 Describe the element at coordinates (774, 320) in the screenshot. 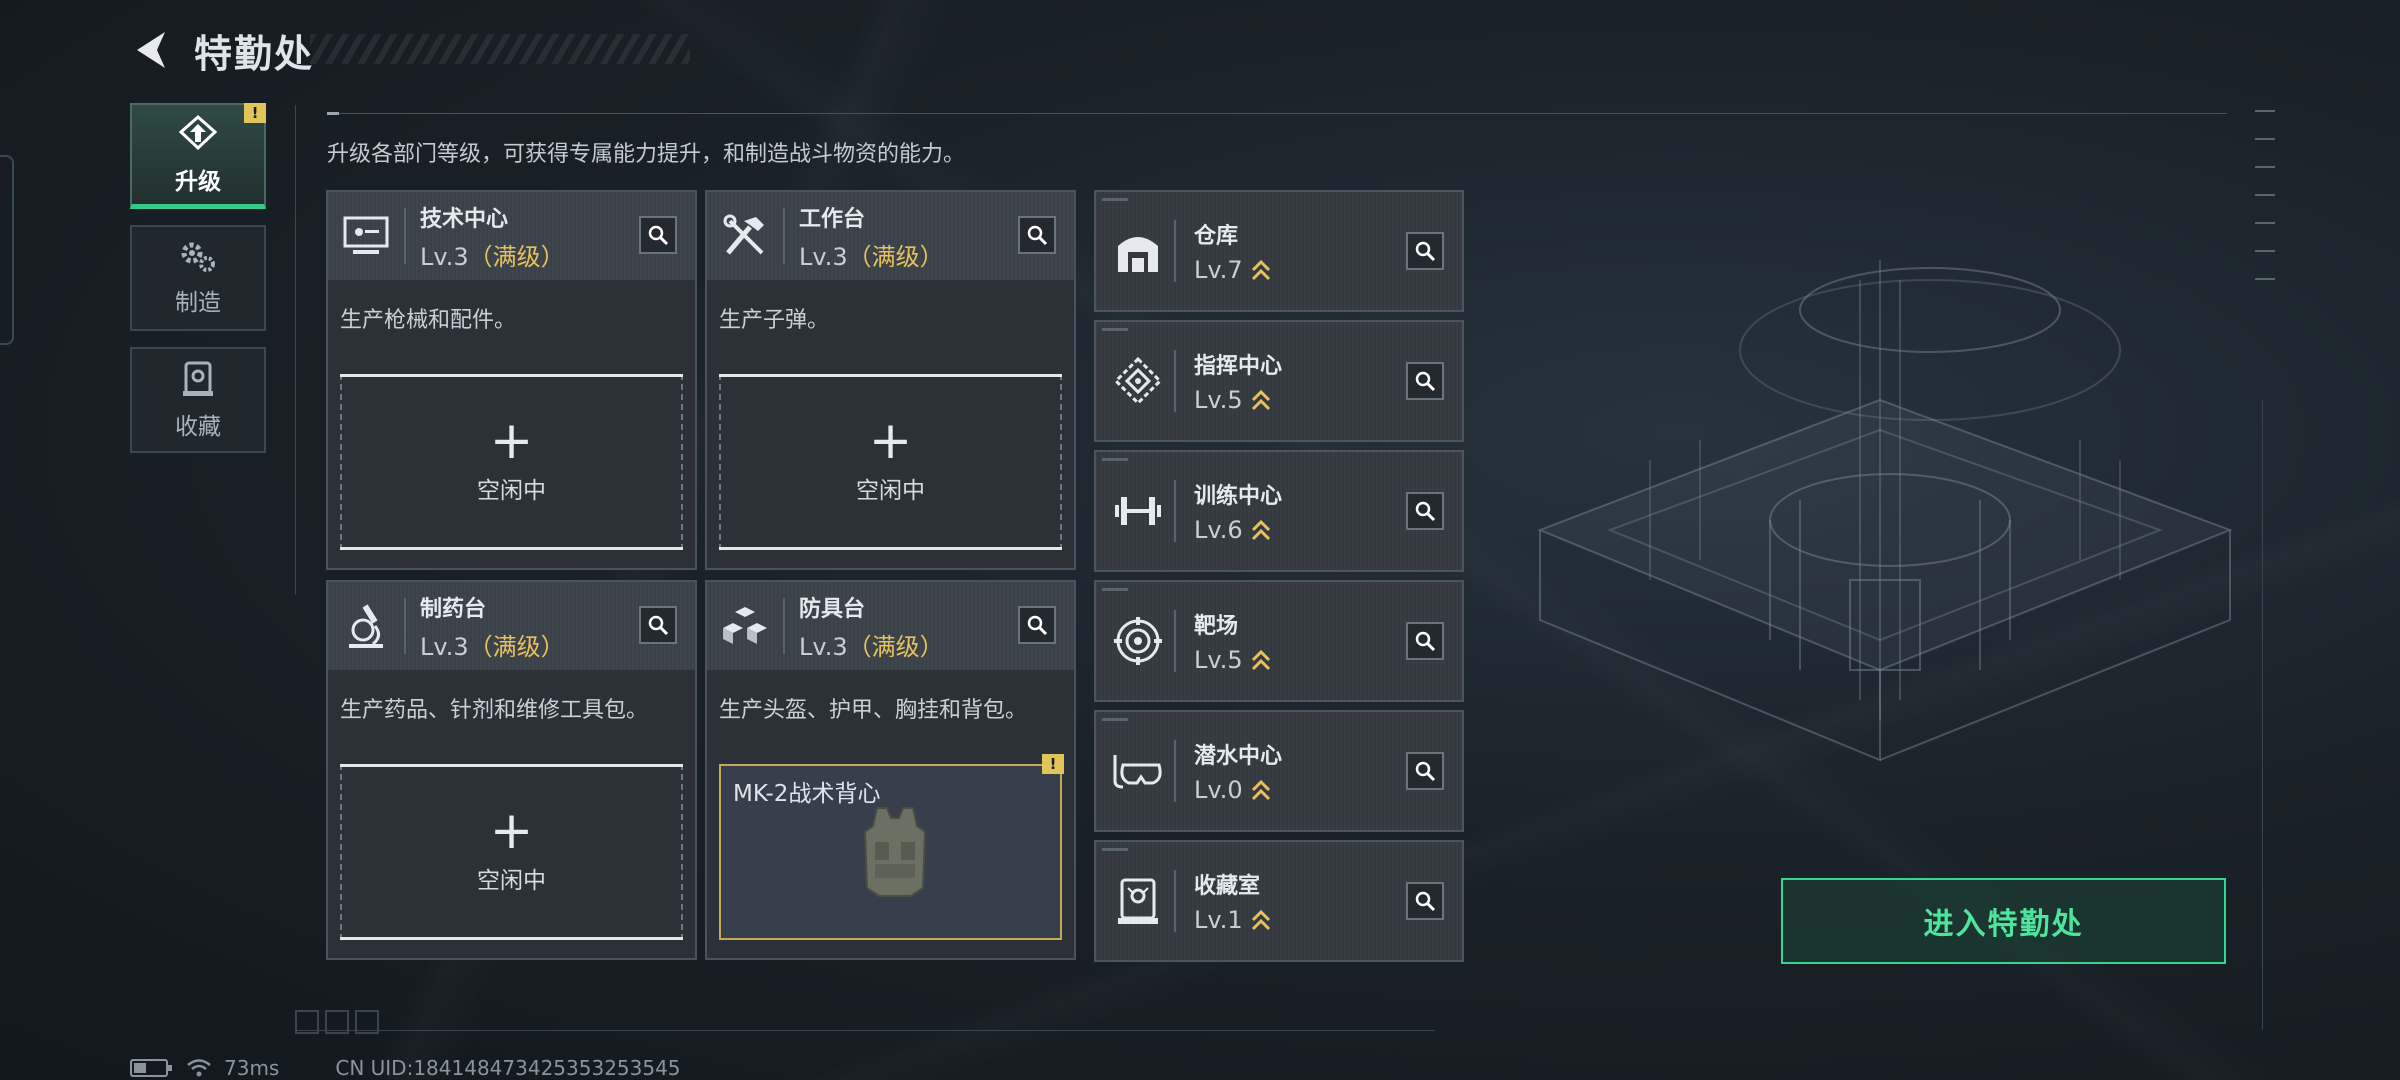

I see `station-description: 生产子弹。` at that location.